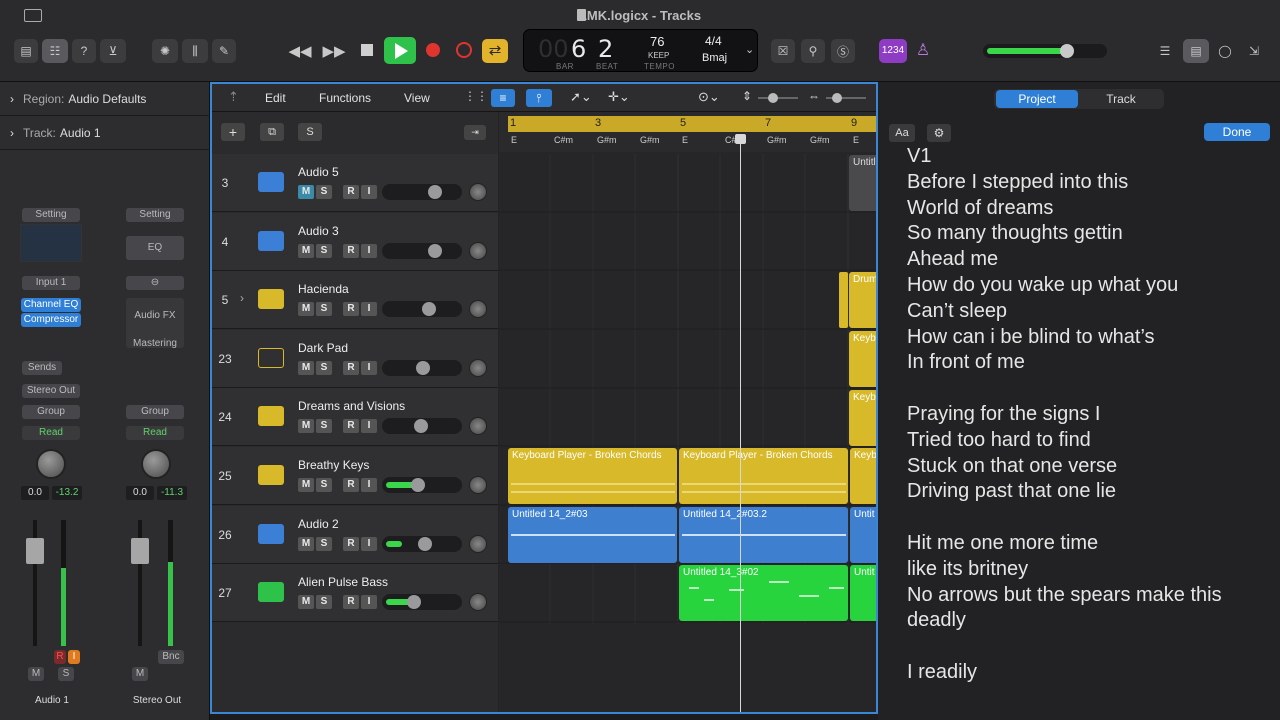  What do you see at coordinates (275, 98) in the screenshot?
I see `edit-menu: Edit` at bounding box center [275, 98].